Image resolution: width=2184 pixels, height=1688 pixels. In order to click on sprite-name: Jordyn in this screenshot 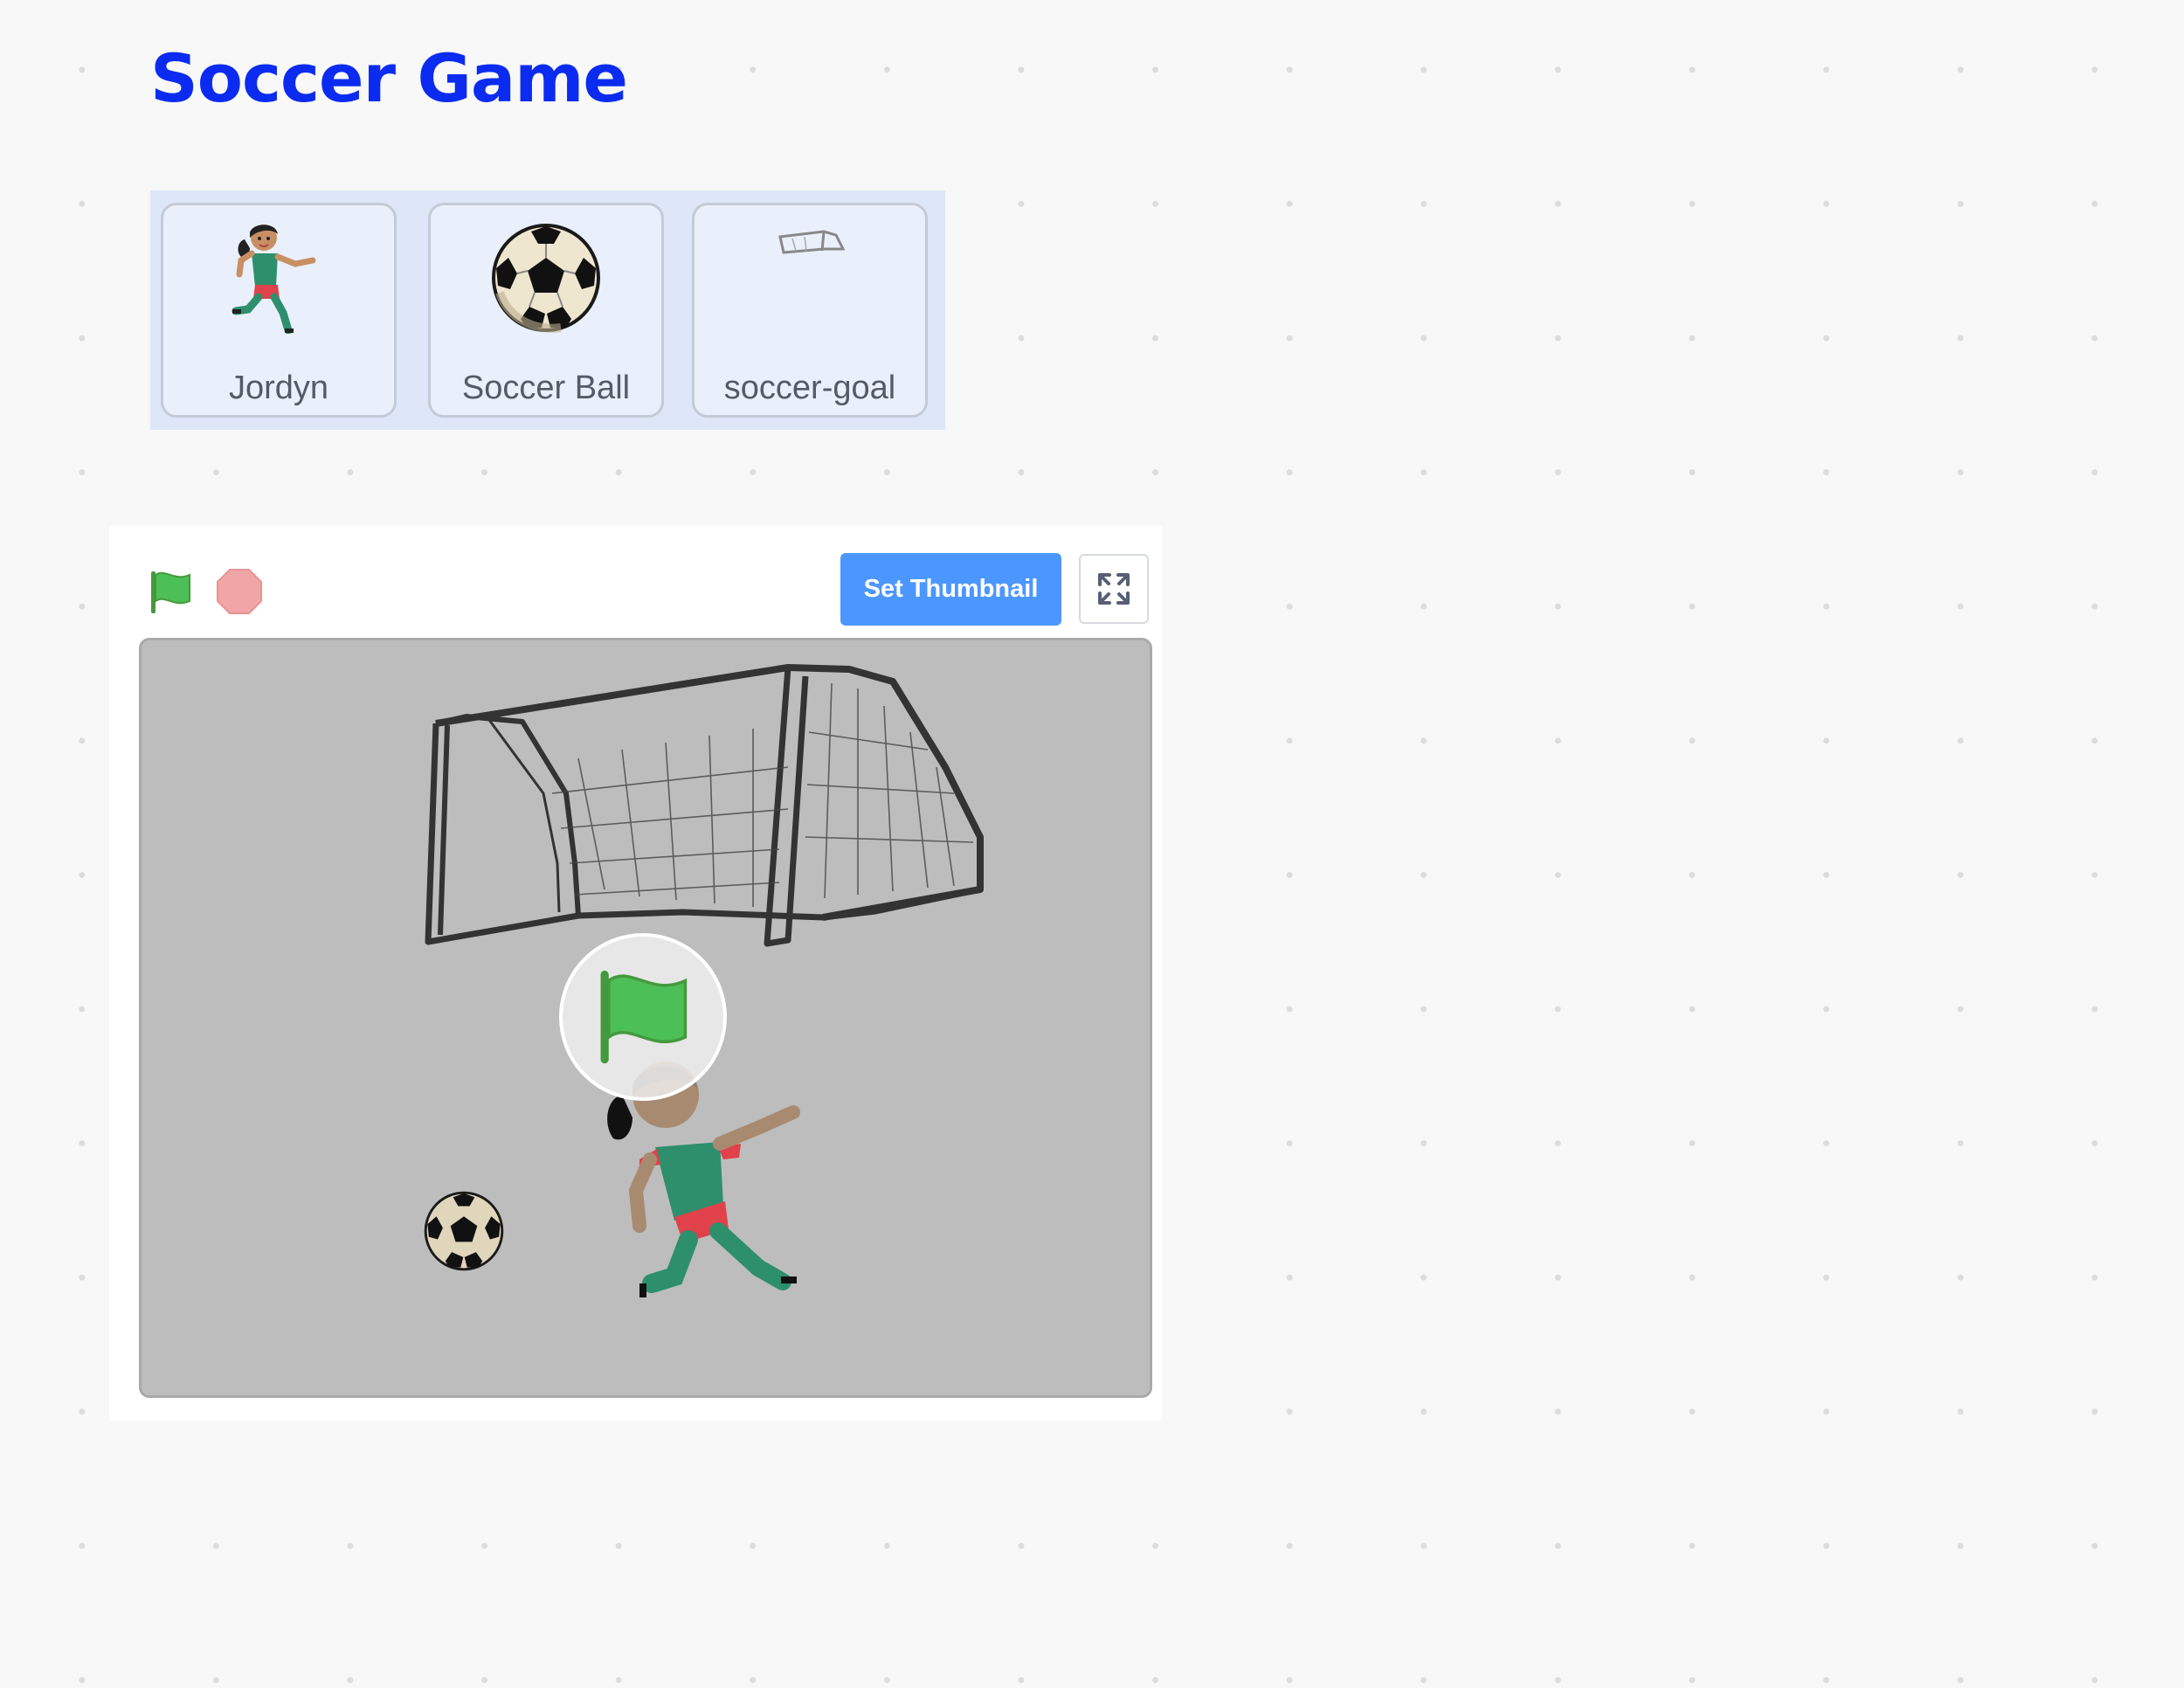, I will do `click(278, 388)`.